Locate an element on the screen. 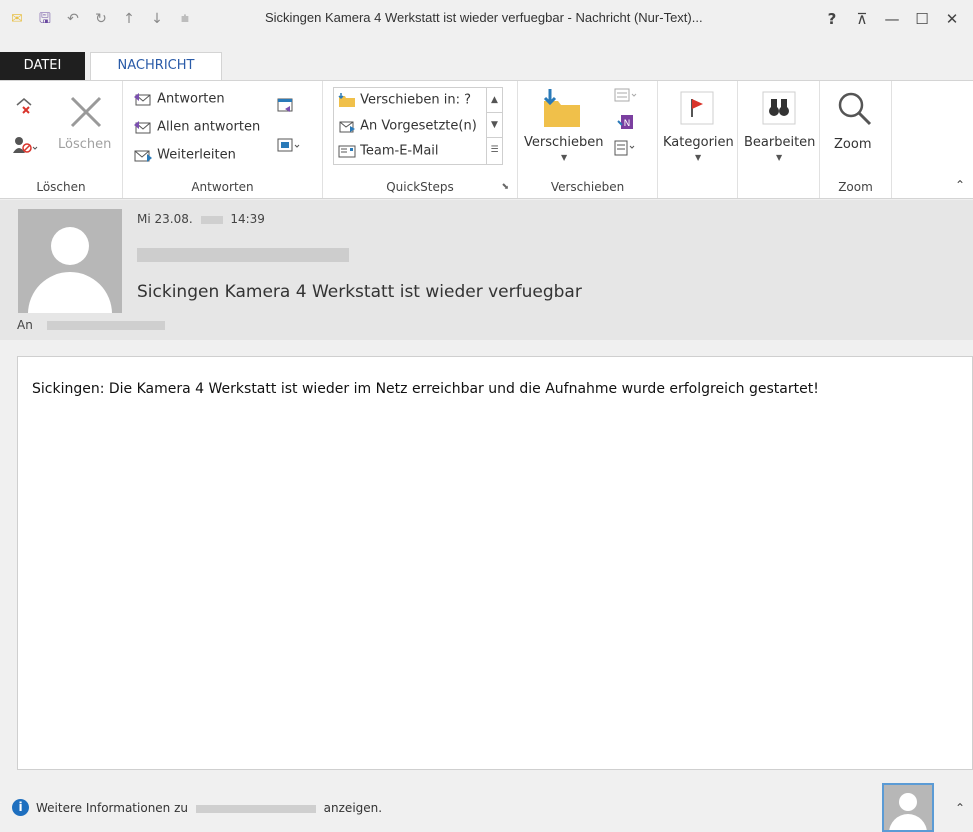  quickstep-move-to: Verschieben in: ? is located at coordinates (404, 100).